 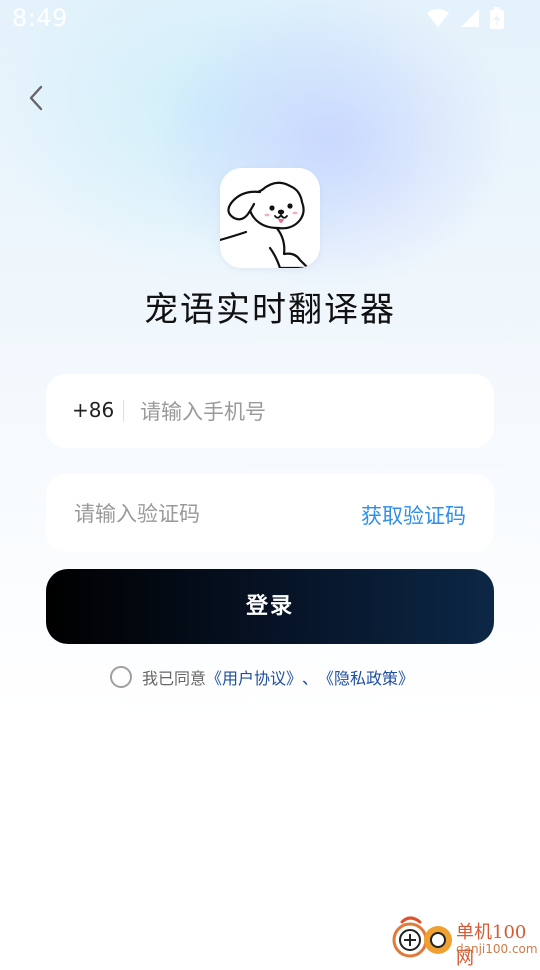 I want to click on signal-icon, so click(x=470, y=20).